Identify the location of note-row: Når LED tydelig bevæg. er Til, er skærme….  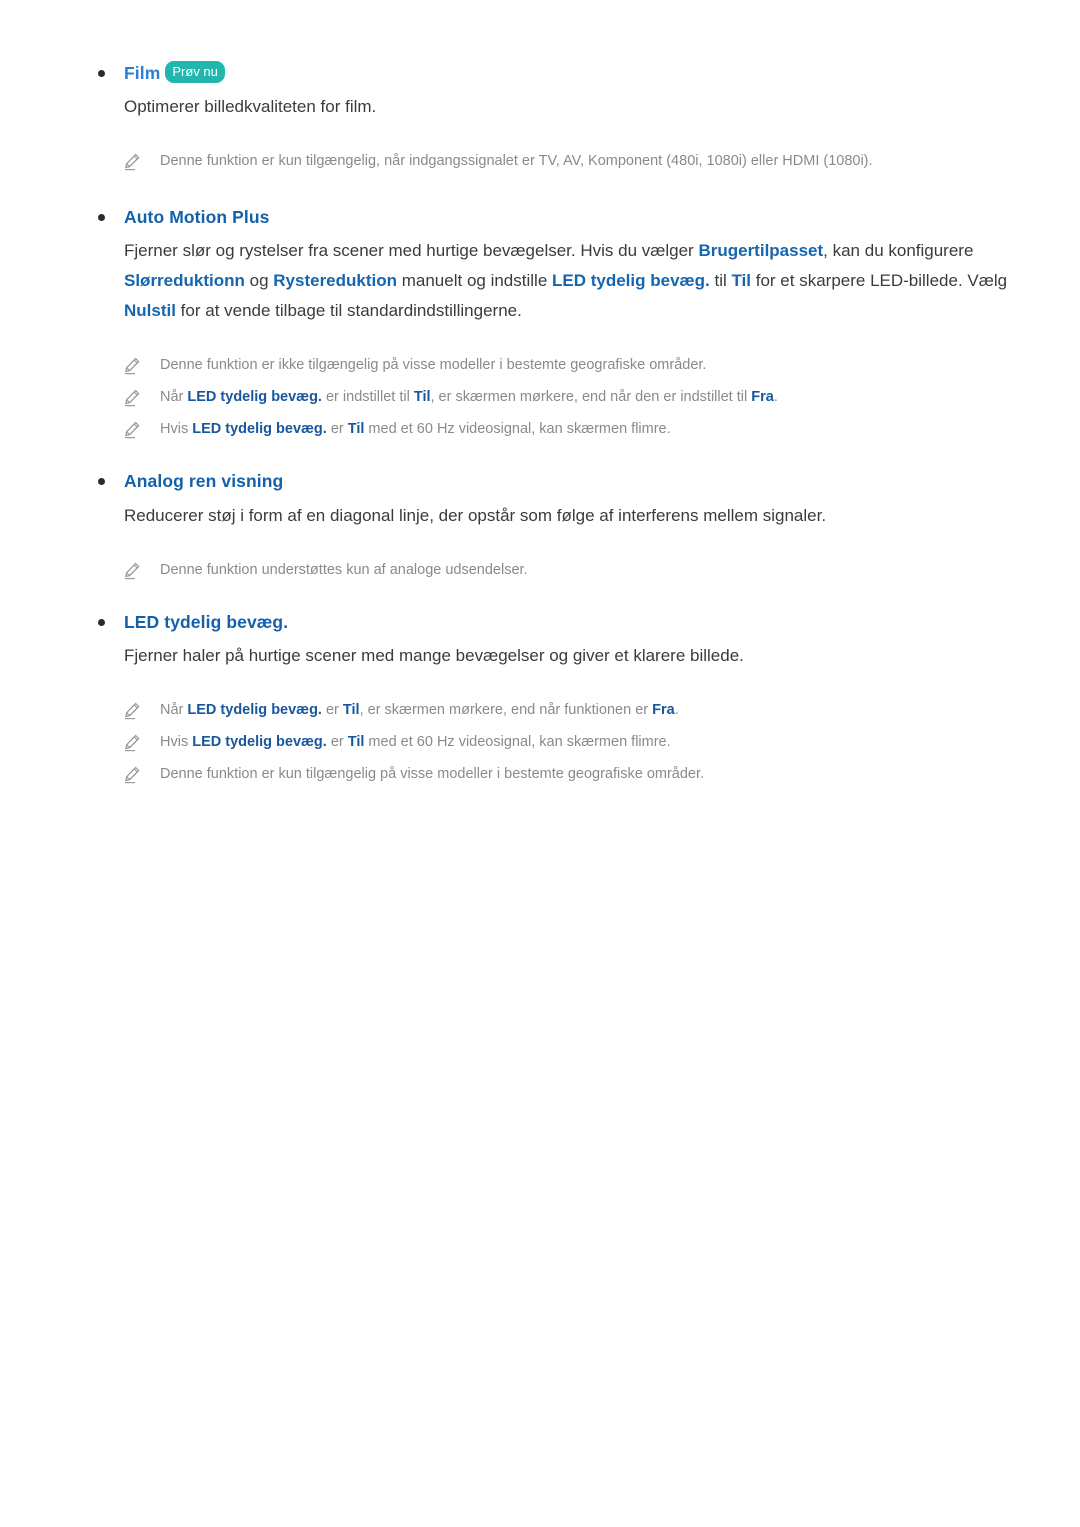
(565, 710).